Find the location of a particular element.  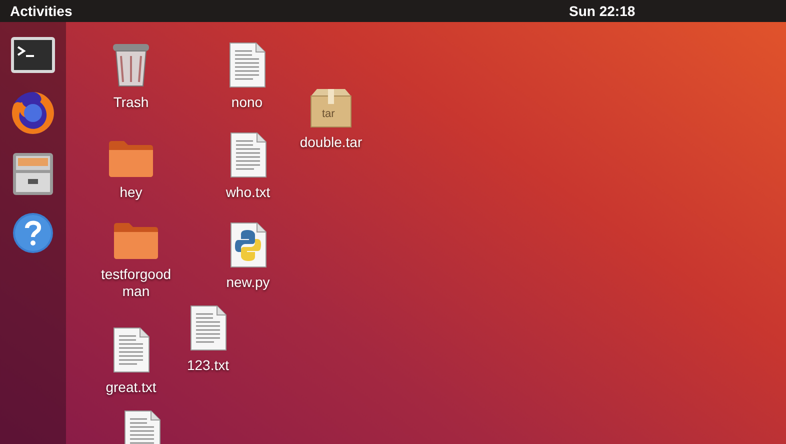

file-type-label: tar is located at coordinates (328, 114).